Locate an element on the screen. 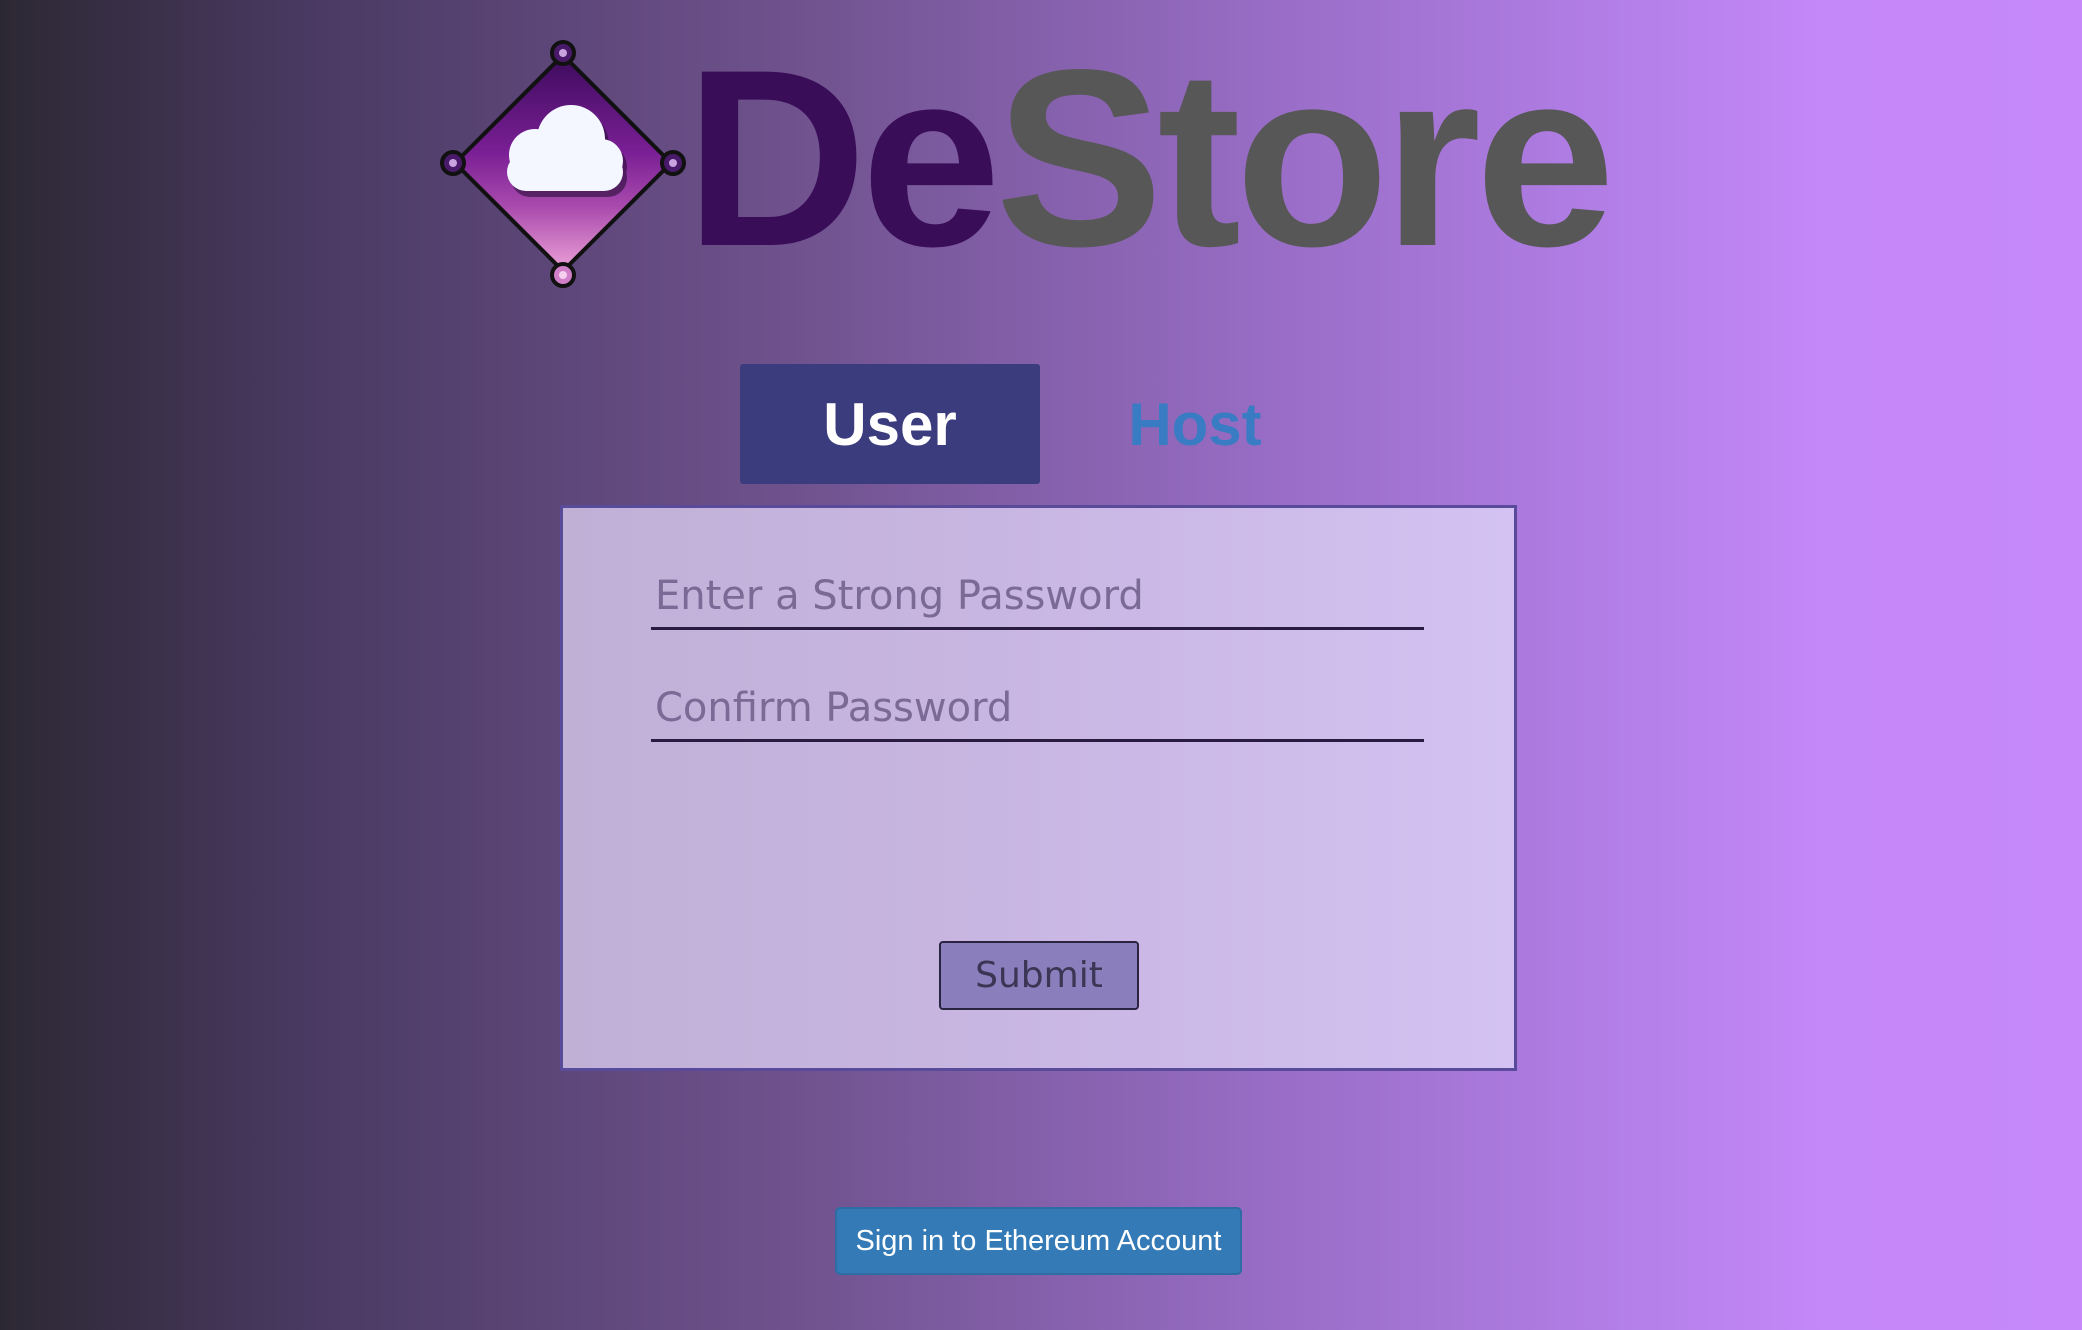 This screenshot has width=2082, height=1330. brand-name: DeStore is located at coordinates (1150, 159).